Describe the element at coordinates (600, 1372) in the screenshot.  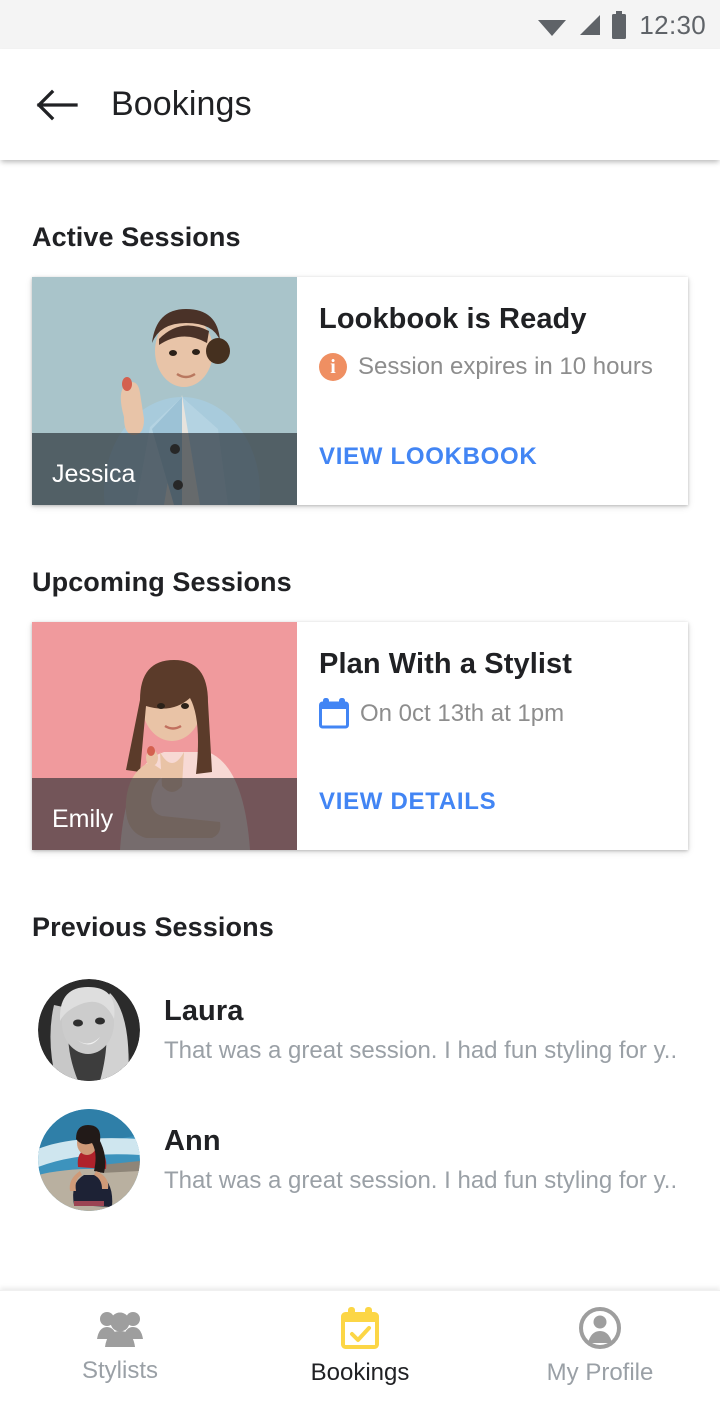
I see `nav-label-my-profile: My Profile` at that location.